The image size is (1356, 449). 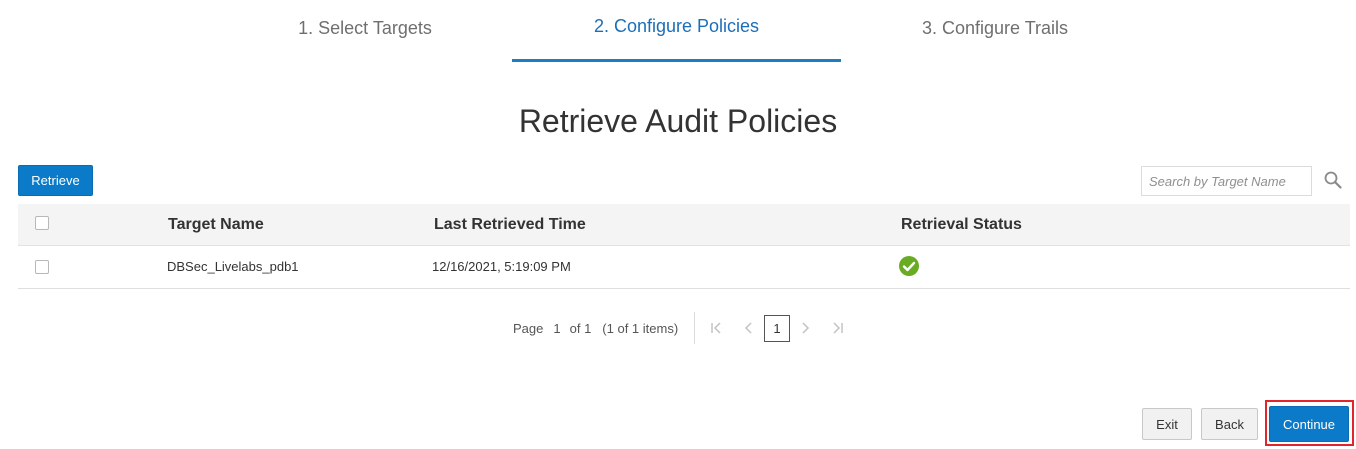 I want to click on current-page-button: 1, so click(x=777, y=328).